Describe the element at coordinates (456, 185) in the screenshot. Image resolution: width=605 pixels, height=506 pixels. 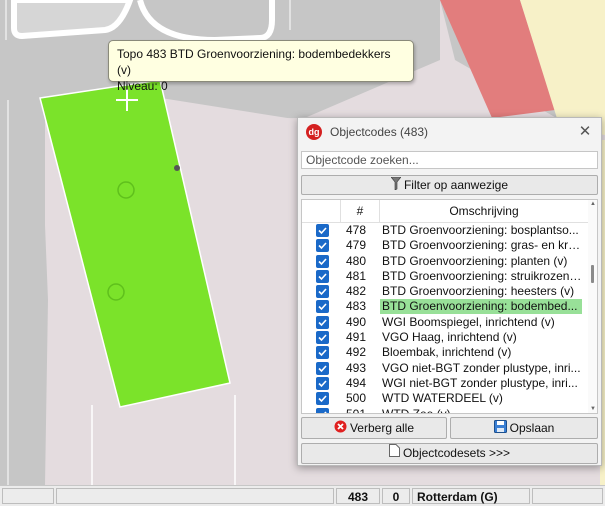
I see `filter-present-label: Filter op aanwezige` at that location.